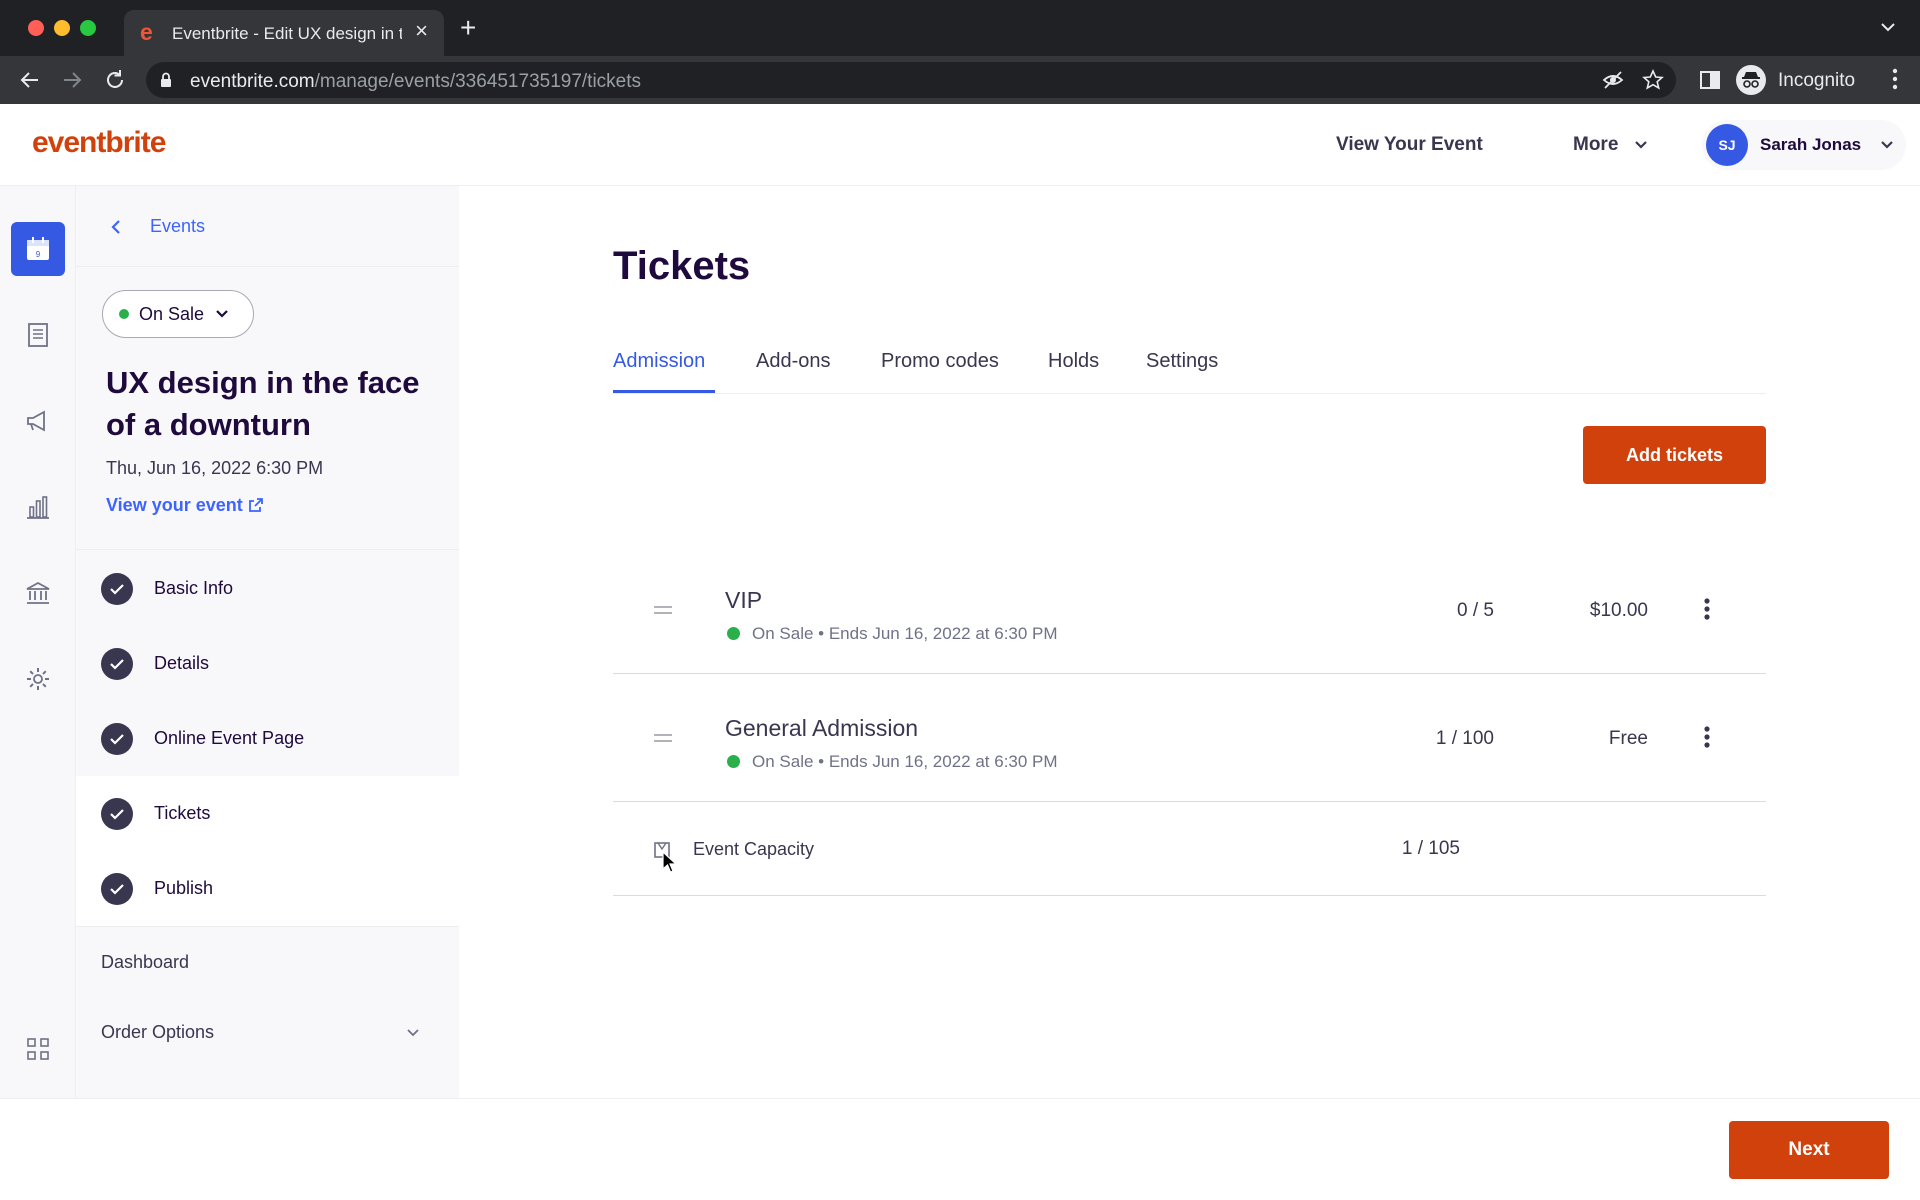 This screenshot has height=1200, width=1920. I want to click on next-button: Next, so click(1809, 1150).